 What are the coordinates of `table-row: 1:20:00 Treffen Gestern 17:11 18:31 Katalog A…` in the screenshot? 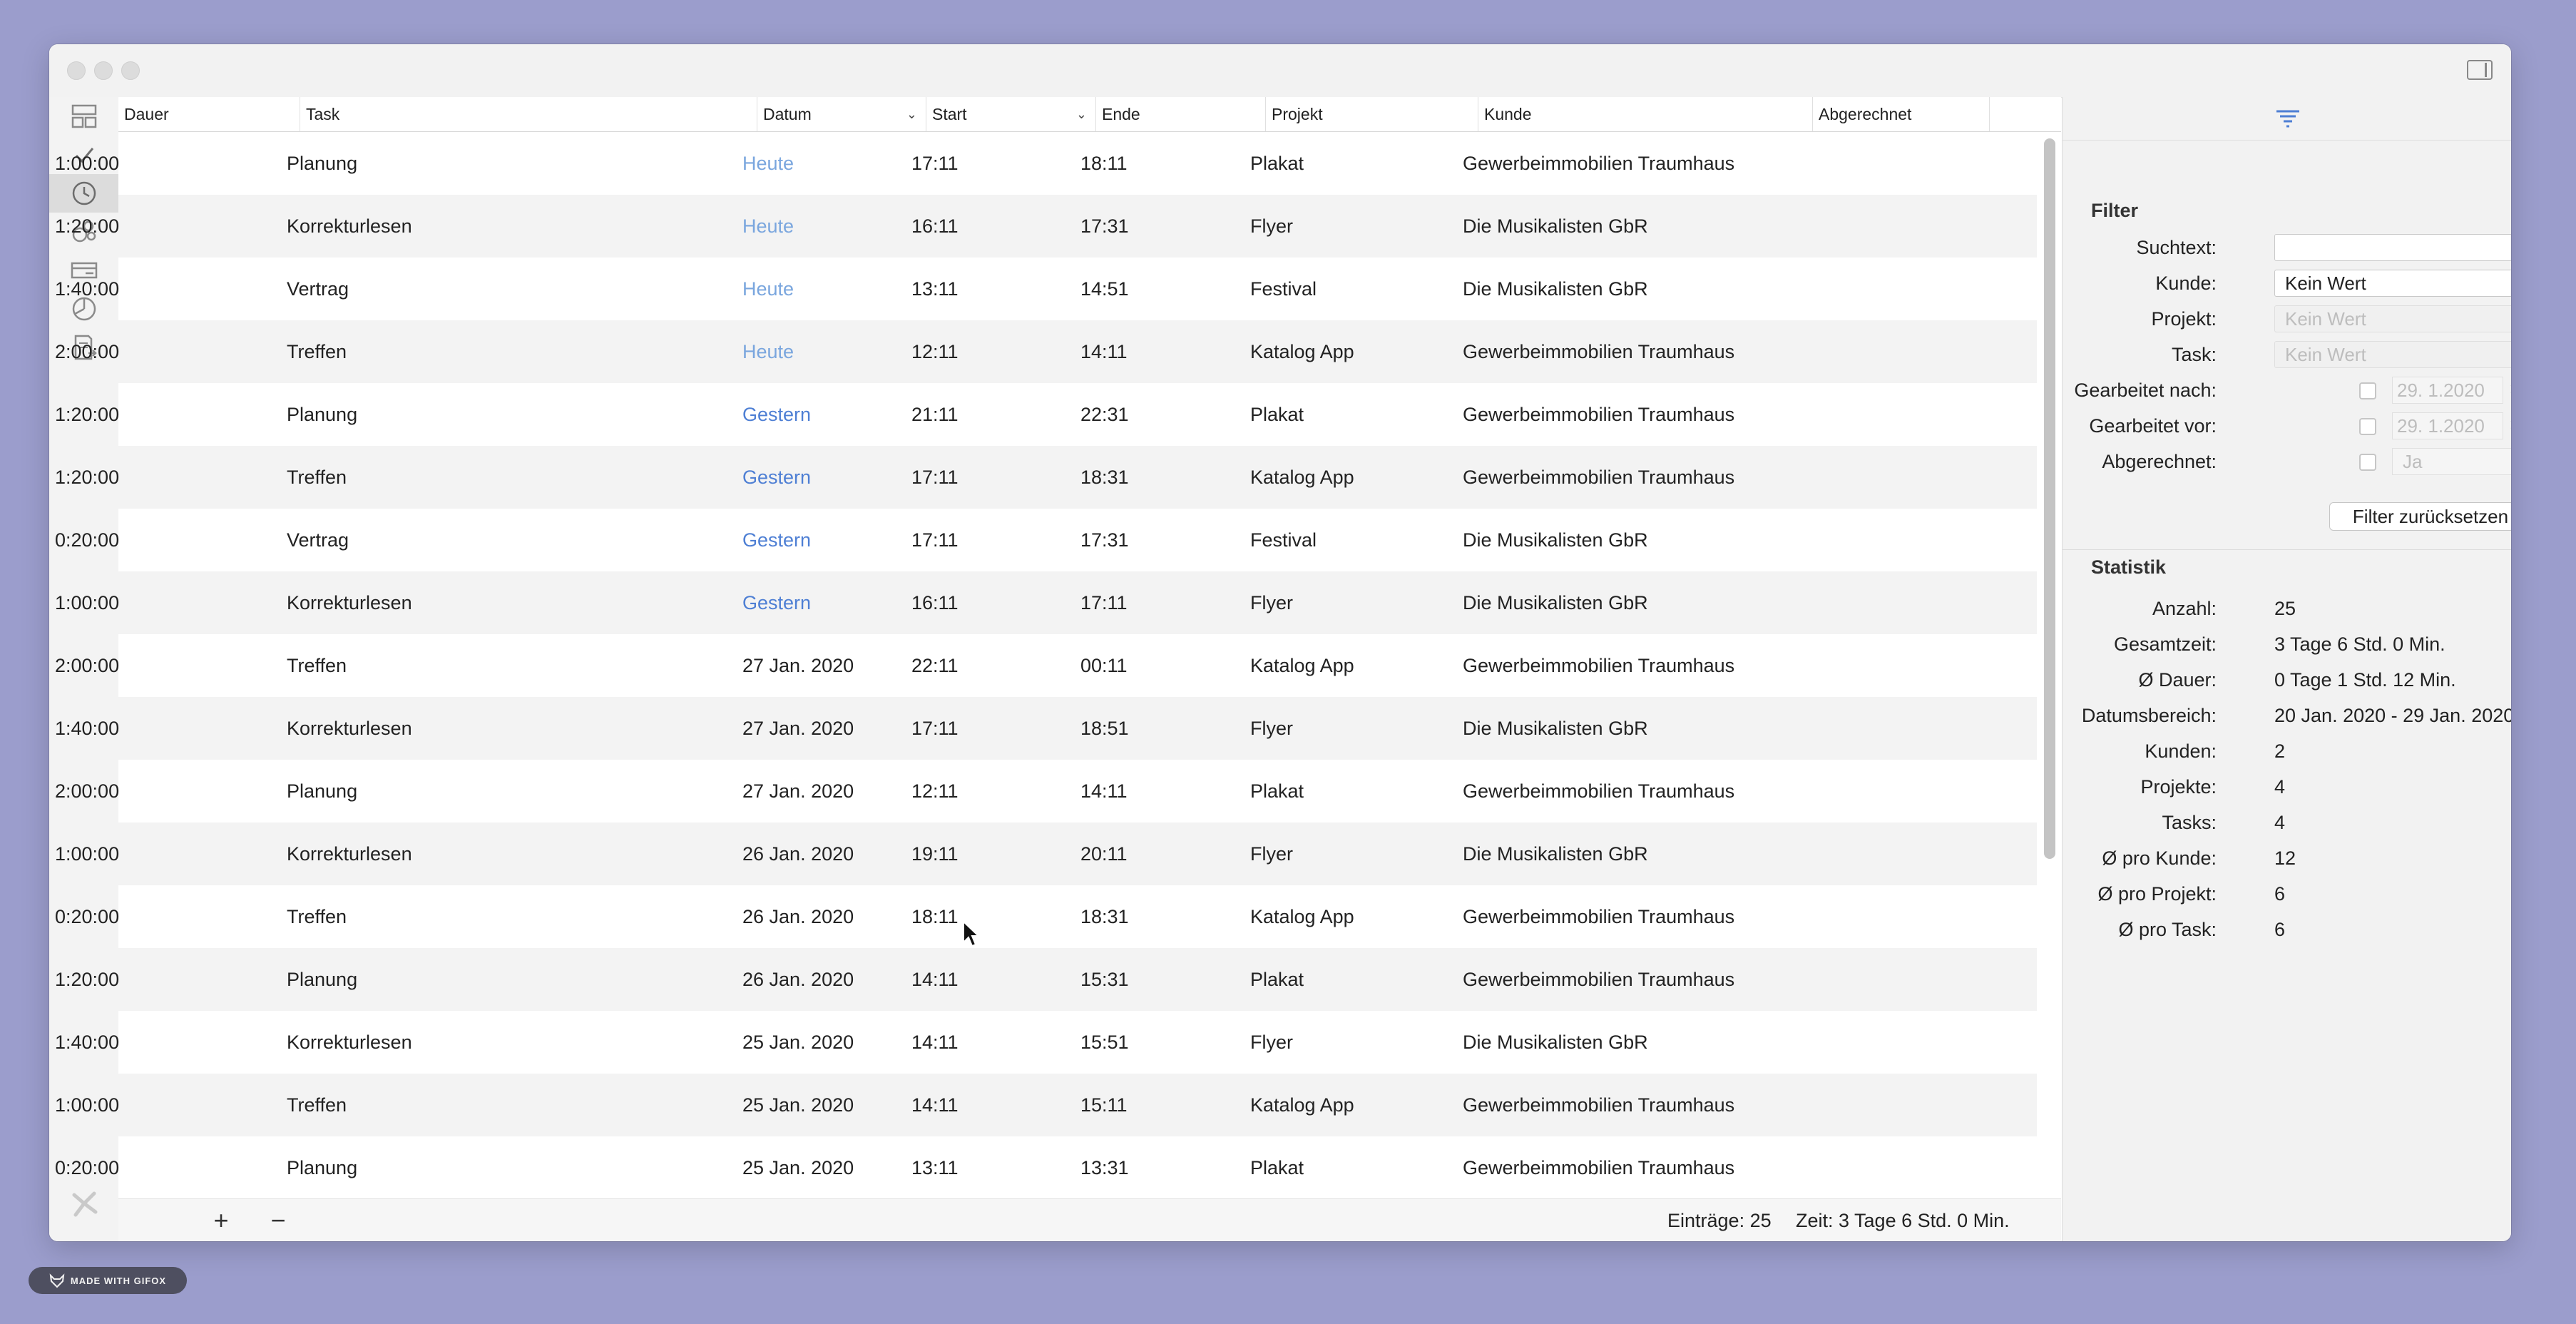 It's located at (1046, 477).